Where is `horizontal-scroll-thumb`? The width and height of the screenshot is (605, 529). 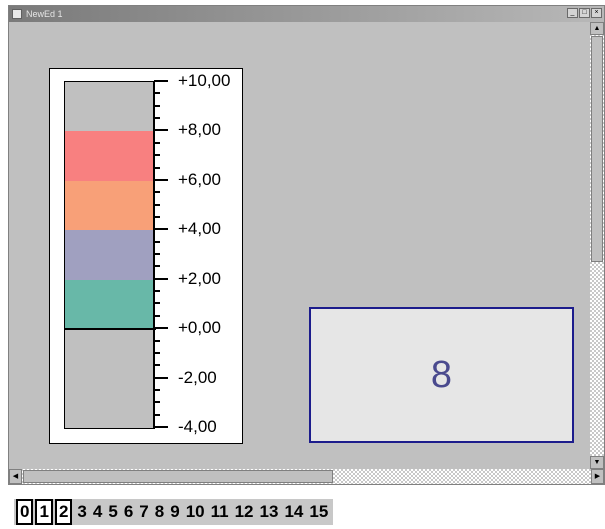 horizontal-scroll-thumb is located at coordinates (178, 476).